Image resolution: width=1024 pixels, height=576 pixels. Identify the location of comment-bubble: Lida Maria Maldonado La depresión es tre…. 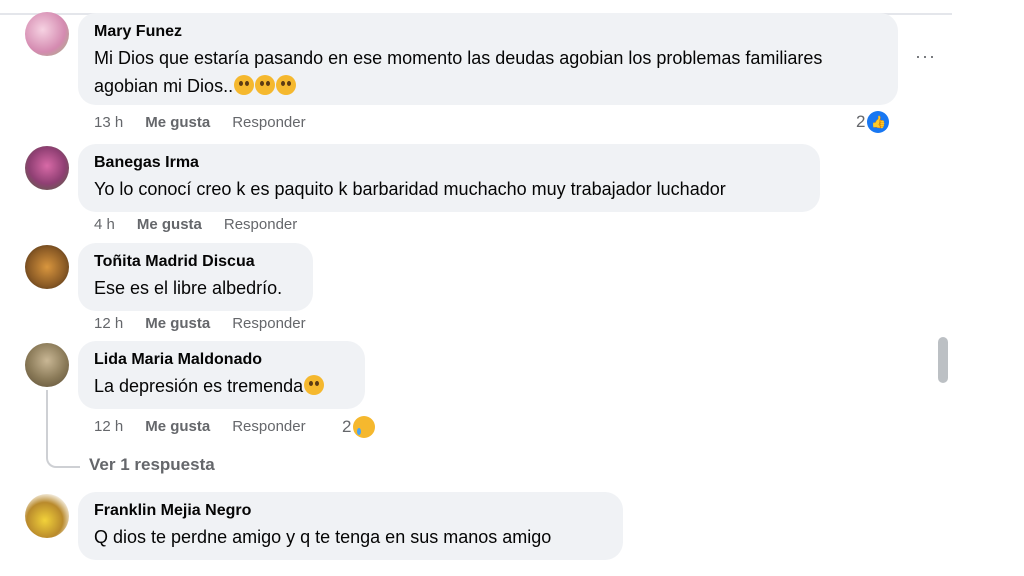
(221, 375).